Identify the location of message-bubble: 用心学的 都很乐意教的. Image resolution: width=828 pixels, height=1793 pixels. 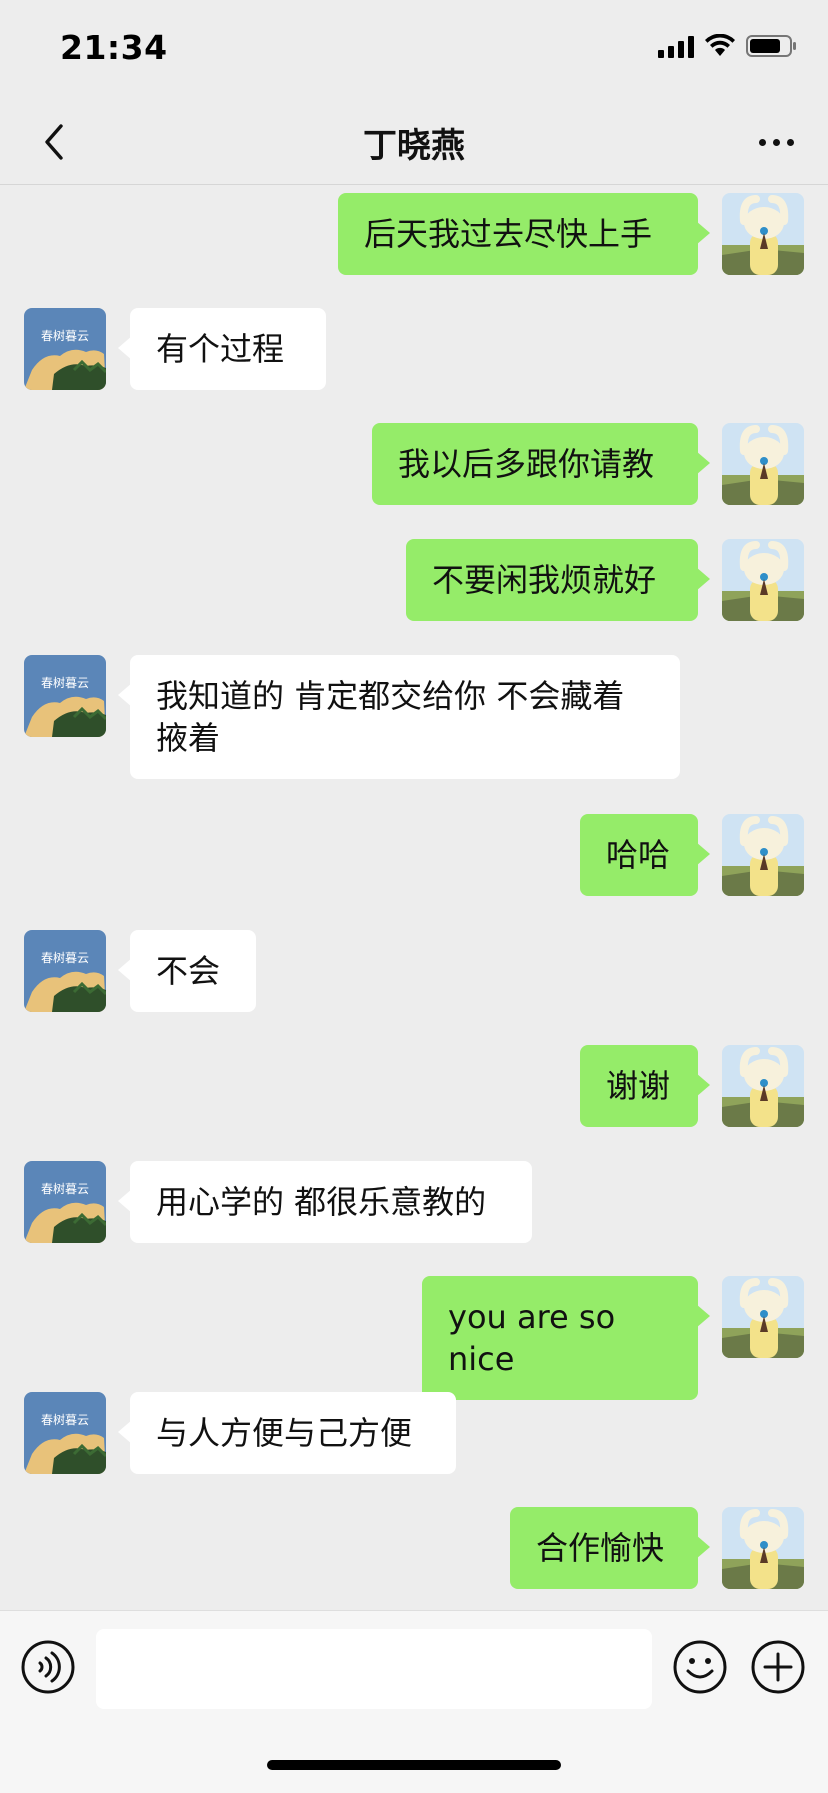
(325, 1202).